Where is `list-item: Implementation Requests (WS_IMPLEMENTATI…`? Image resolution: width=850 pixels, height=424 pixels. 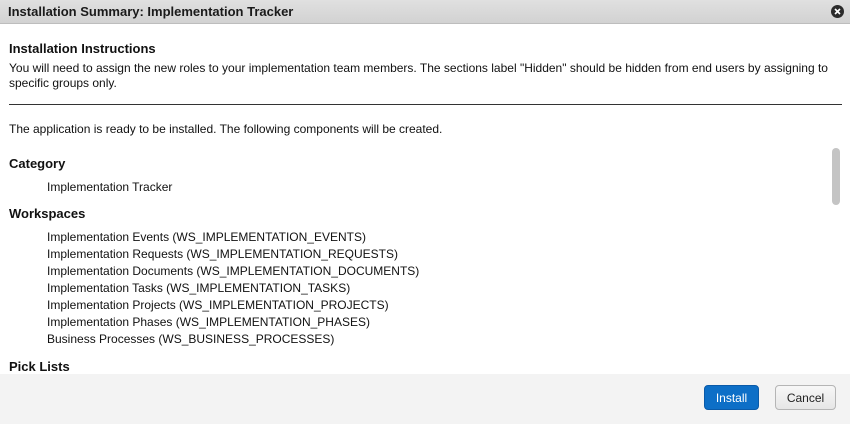
list-item: Implementation Requests (WS_IMPLEMENTATI… is located at coordinates (222, 254).